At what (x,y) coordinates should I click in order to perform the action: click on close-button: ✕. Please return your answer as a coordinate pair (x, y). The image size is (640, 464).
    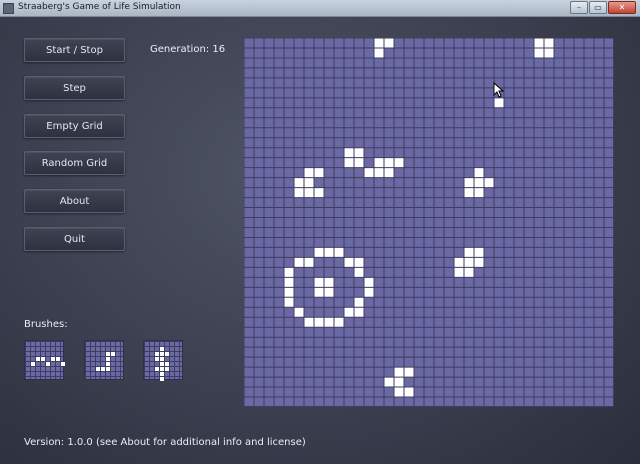
    Looking at the image, I should click on (622, 7).